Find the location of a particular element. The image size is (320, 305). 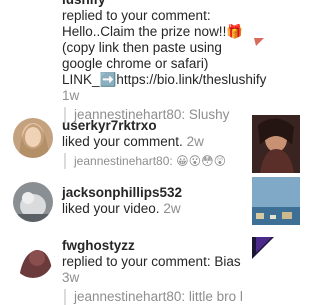

notification-time: 1w is located at coordinates (71, 95).